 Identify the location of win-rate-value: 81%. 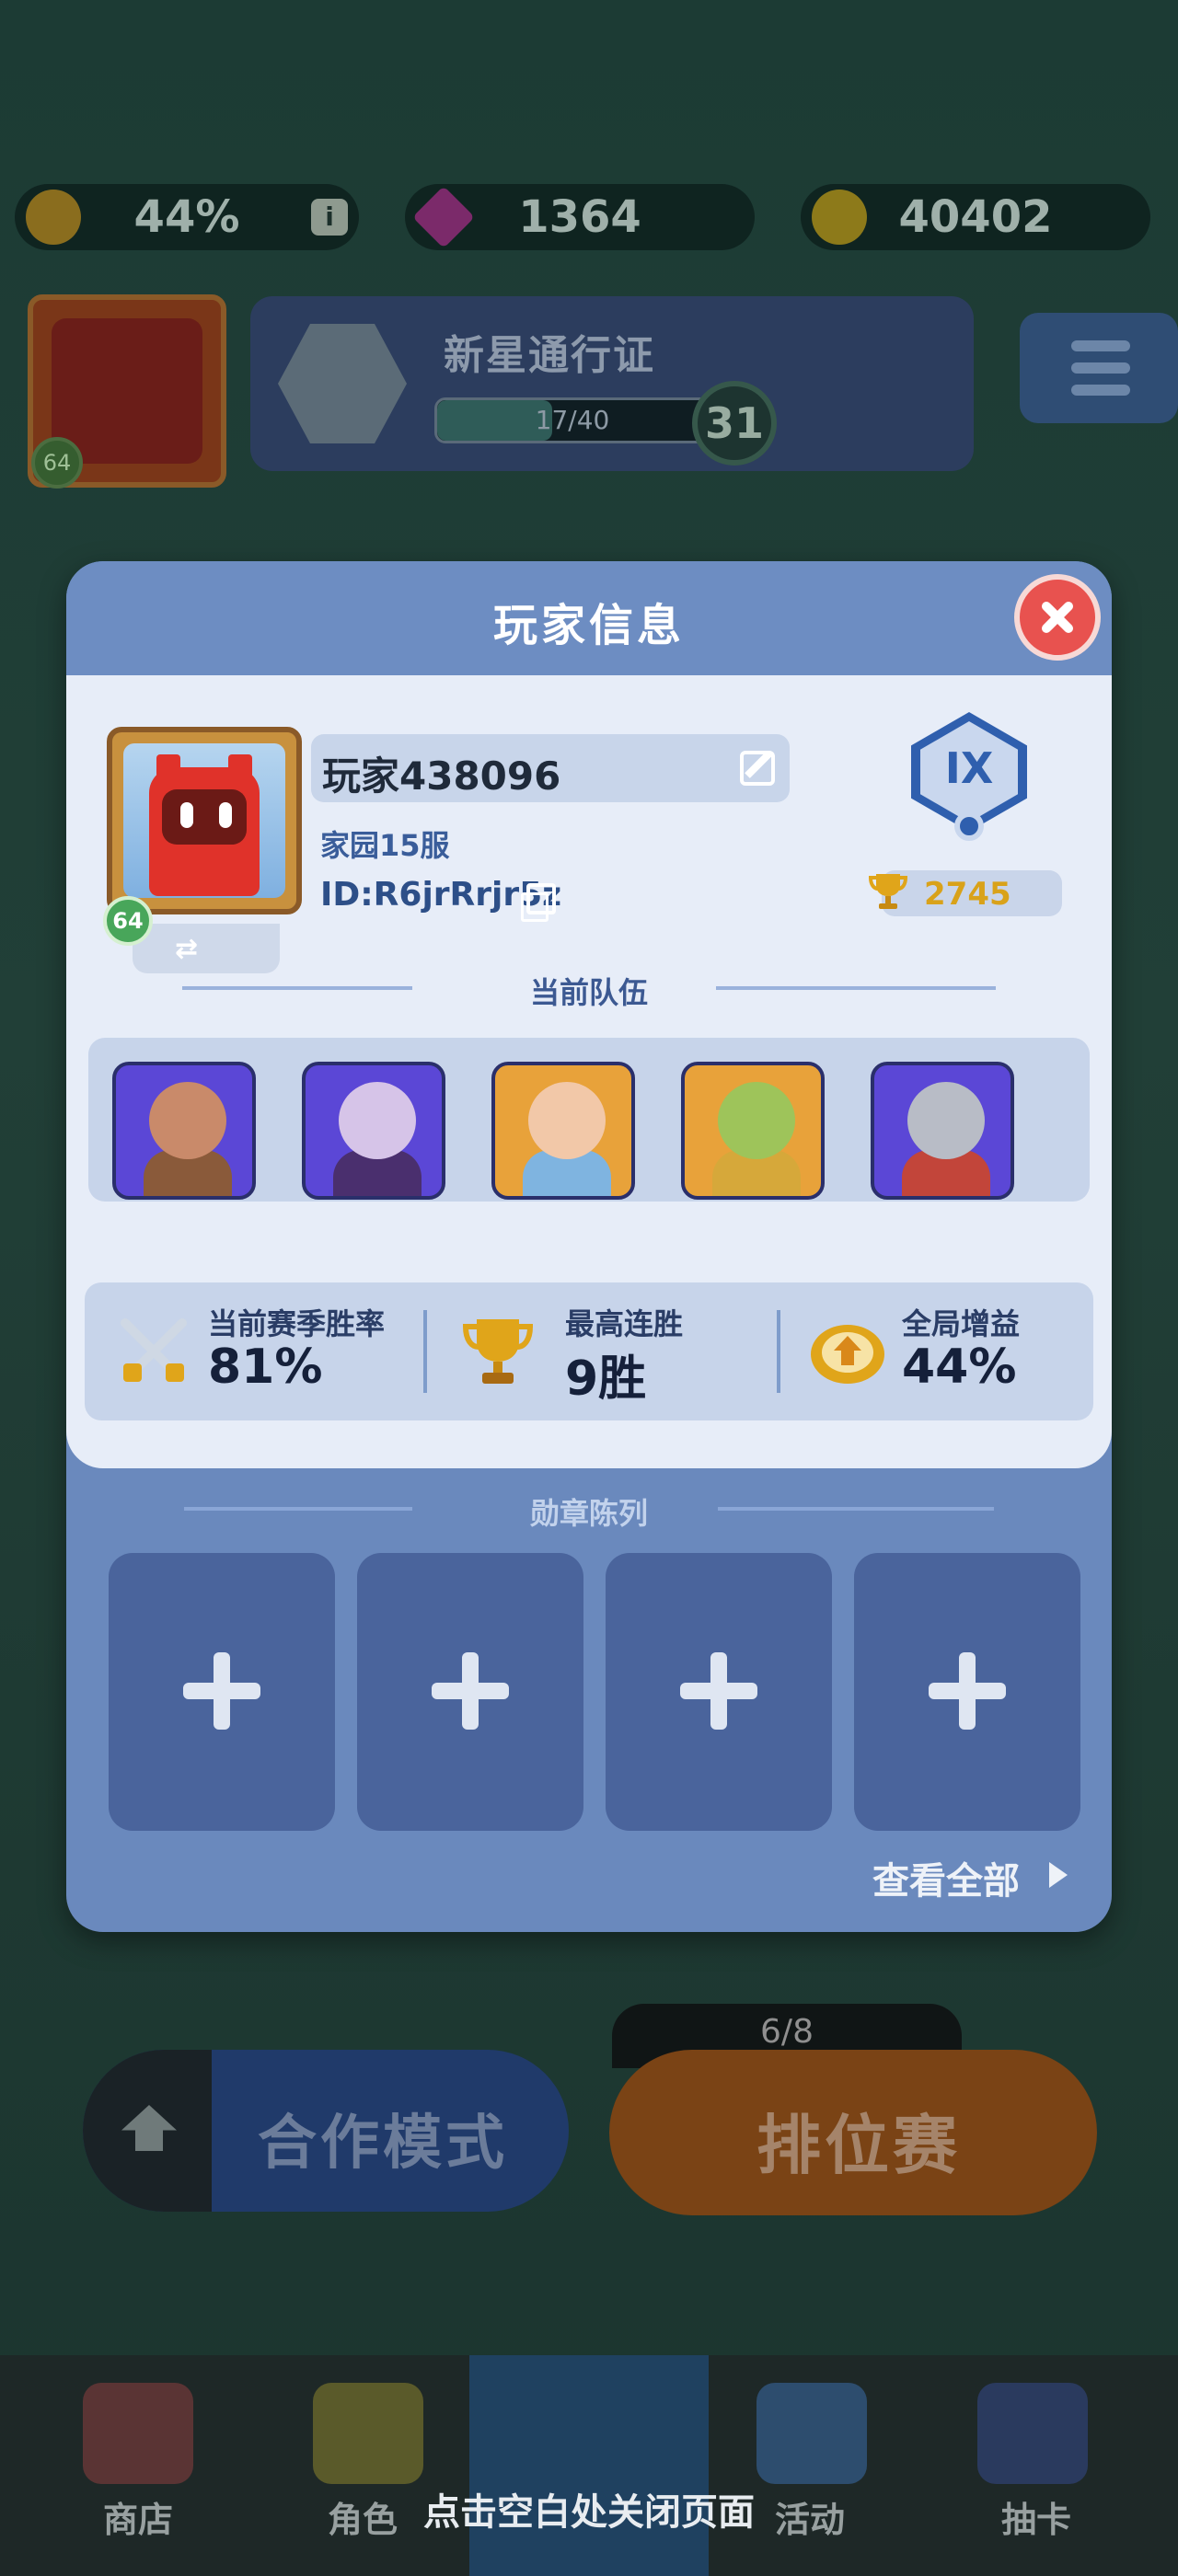
(265, 1367).